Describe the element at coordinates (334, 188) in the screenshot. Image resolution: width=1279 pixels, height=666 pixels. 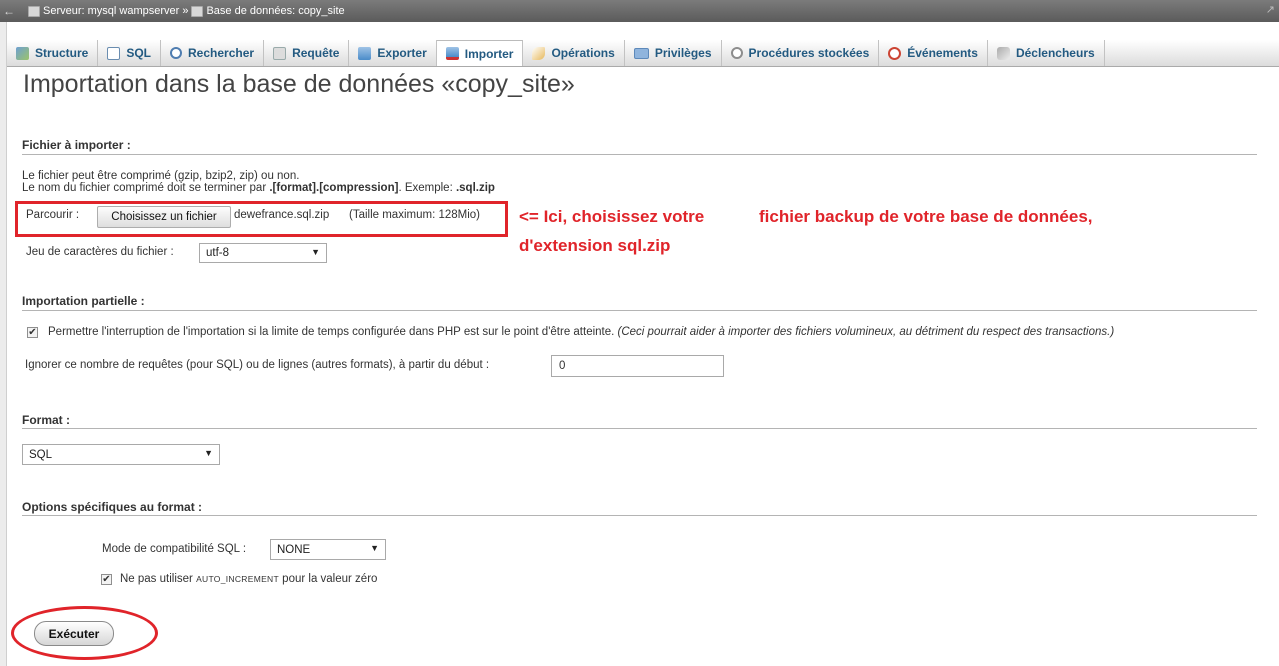
I see `filename-hint-format: .[format].[compression]` at that location.